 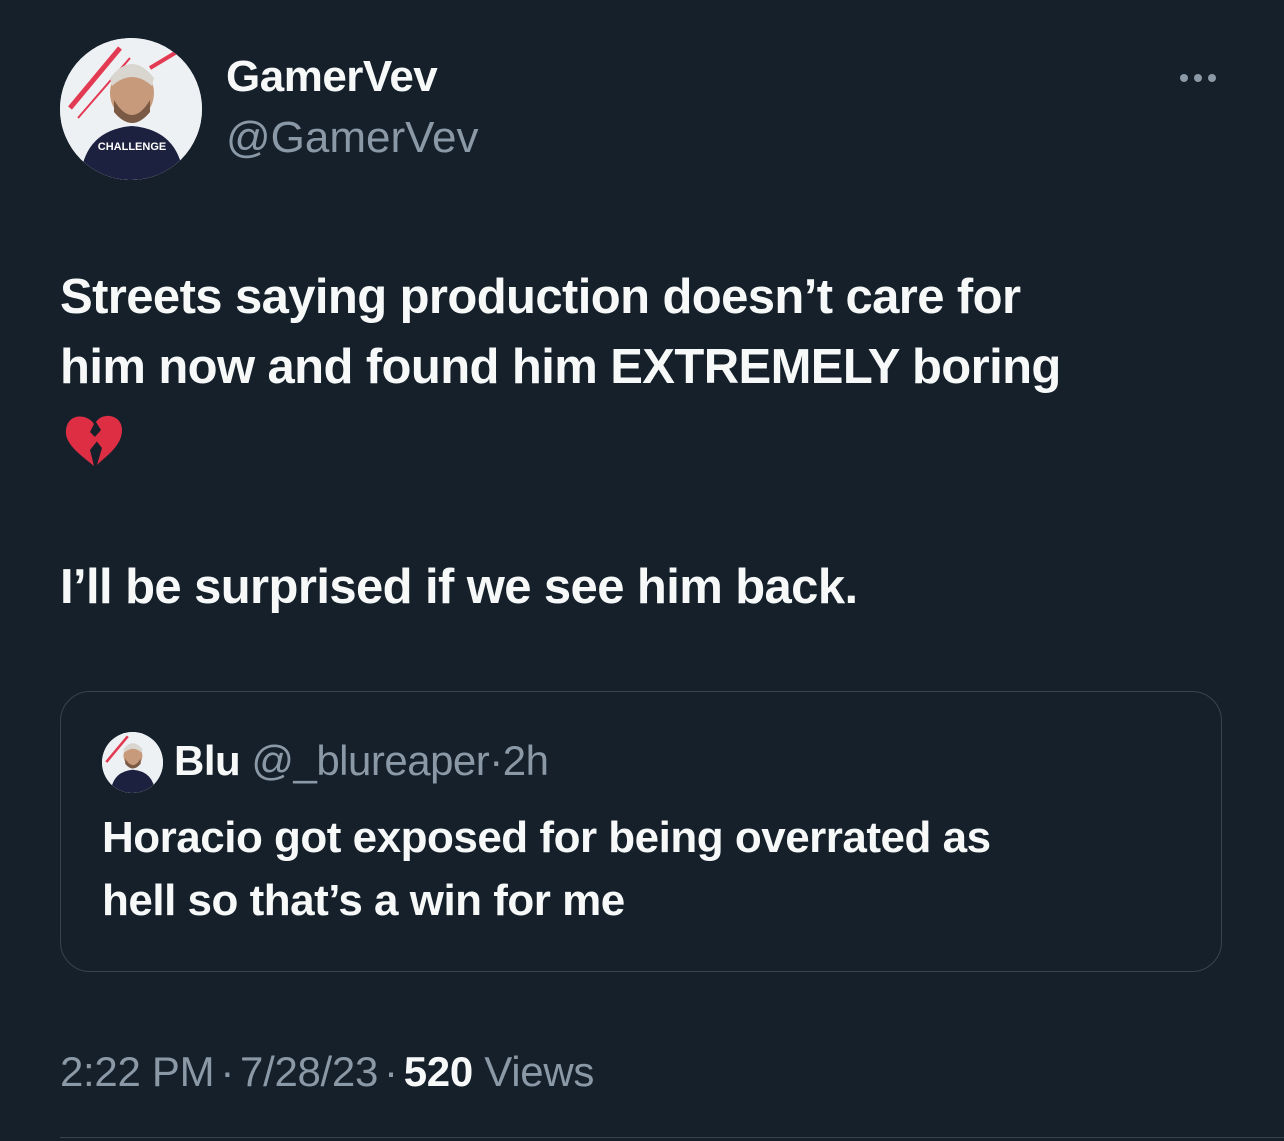 I want to click on more-horizontal-icon, so click(x=1184, y=78).